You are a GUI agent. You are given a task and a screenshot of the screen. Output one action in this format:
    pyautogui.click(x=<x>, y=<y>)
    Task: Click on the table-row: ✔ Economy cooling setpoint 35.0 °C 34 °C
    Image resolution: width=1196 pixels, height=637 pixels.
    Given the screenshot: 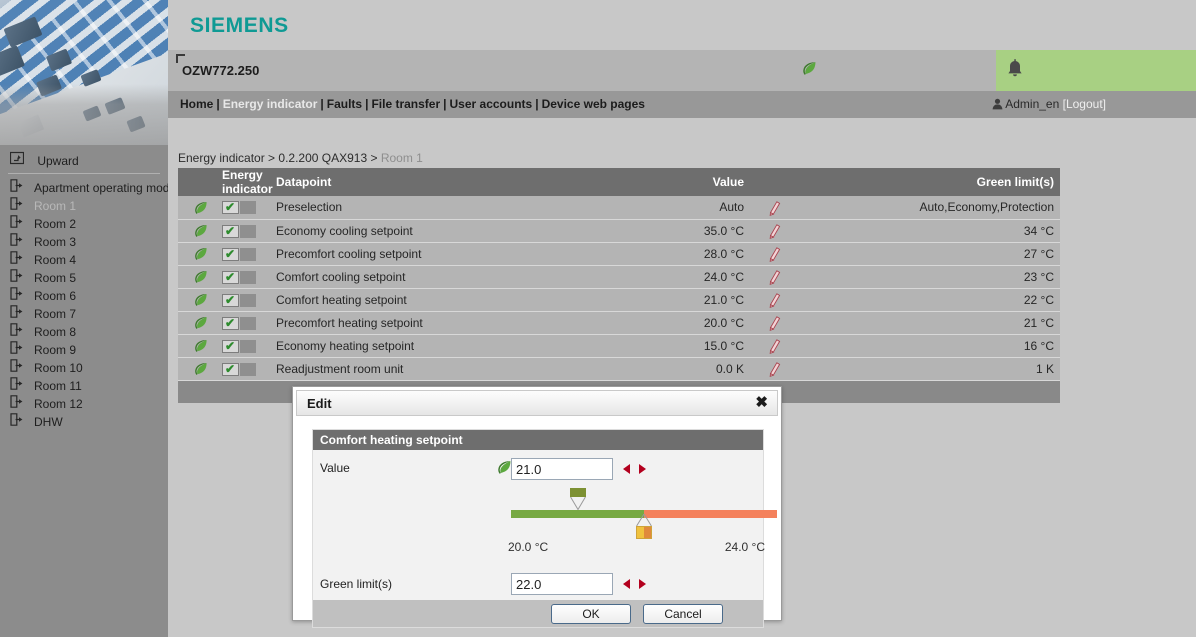 What is the action you would take?
    pyautogui.click(x=619, y=231)
    